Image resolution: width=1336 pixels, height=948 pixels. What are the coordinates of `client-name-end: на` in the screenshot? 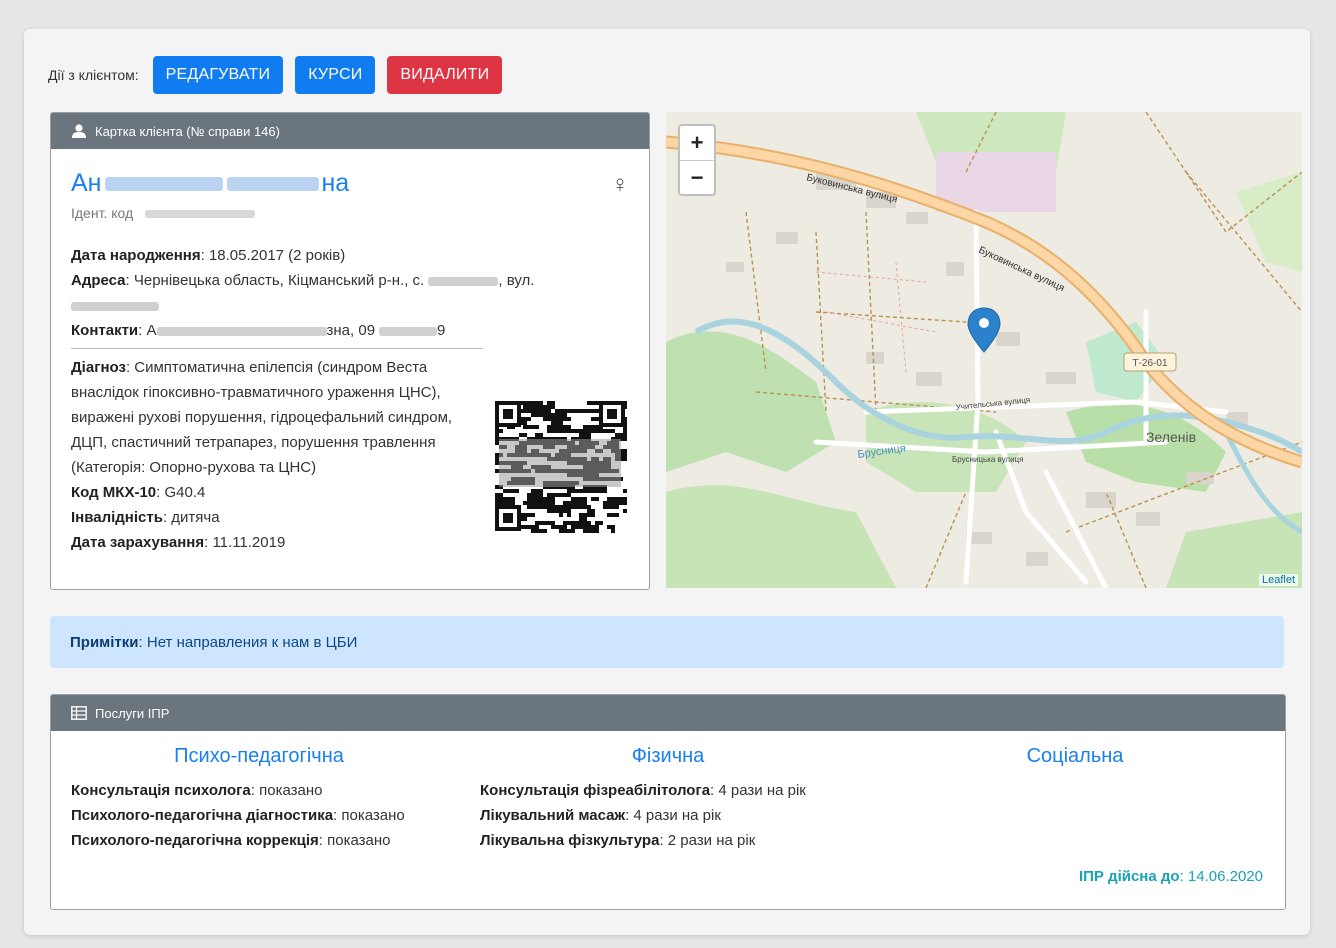 It's located at (335, 183).